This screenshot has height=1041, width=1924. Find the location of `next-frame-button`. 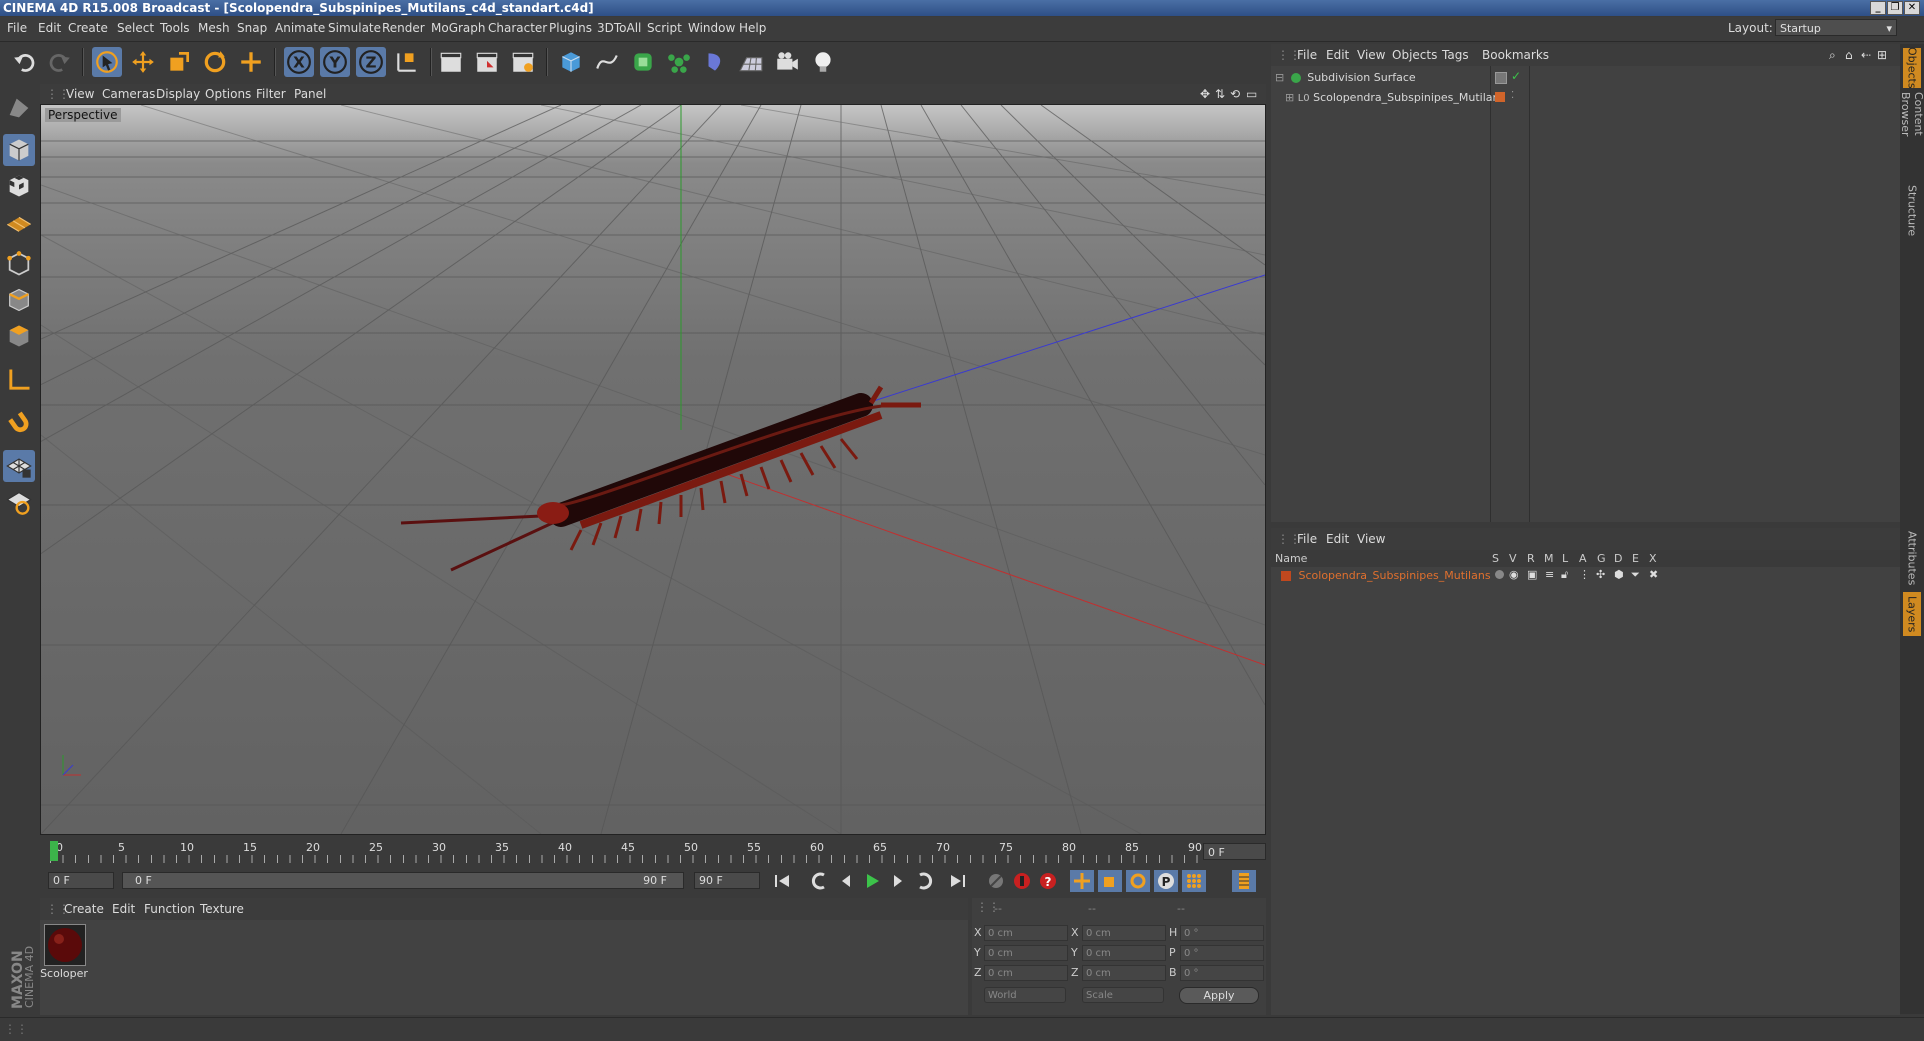

next-frame-button is located at coordinates (898, 881).